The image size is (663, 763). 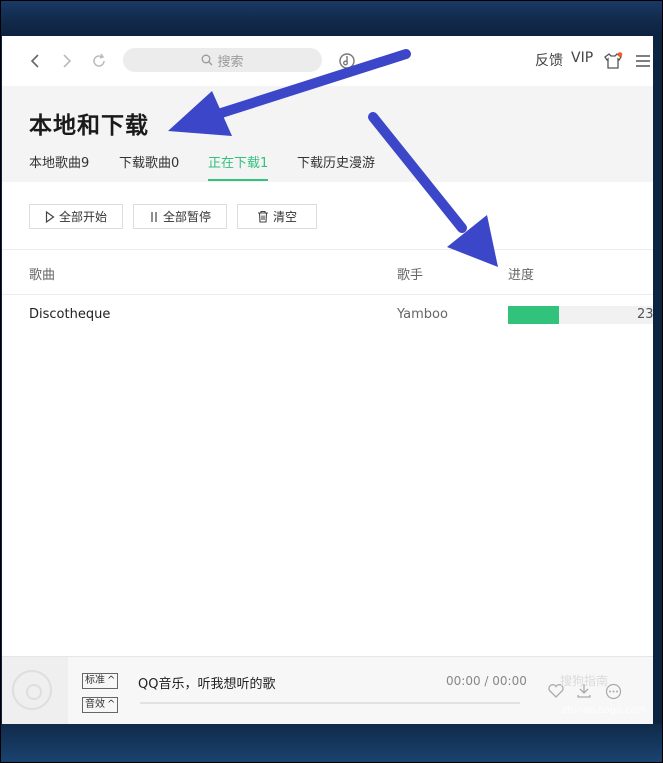 I want to click on feedback-link: 反馈, so click(x=549, y=60).